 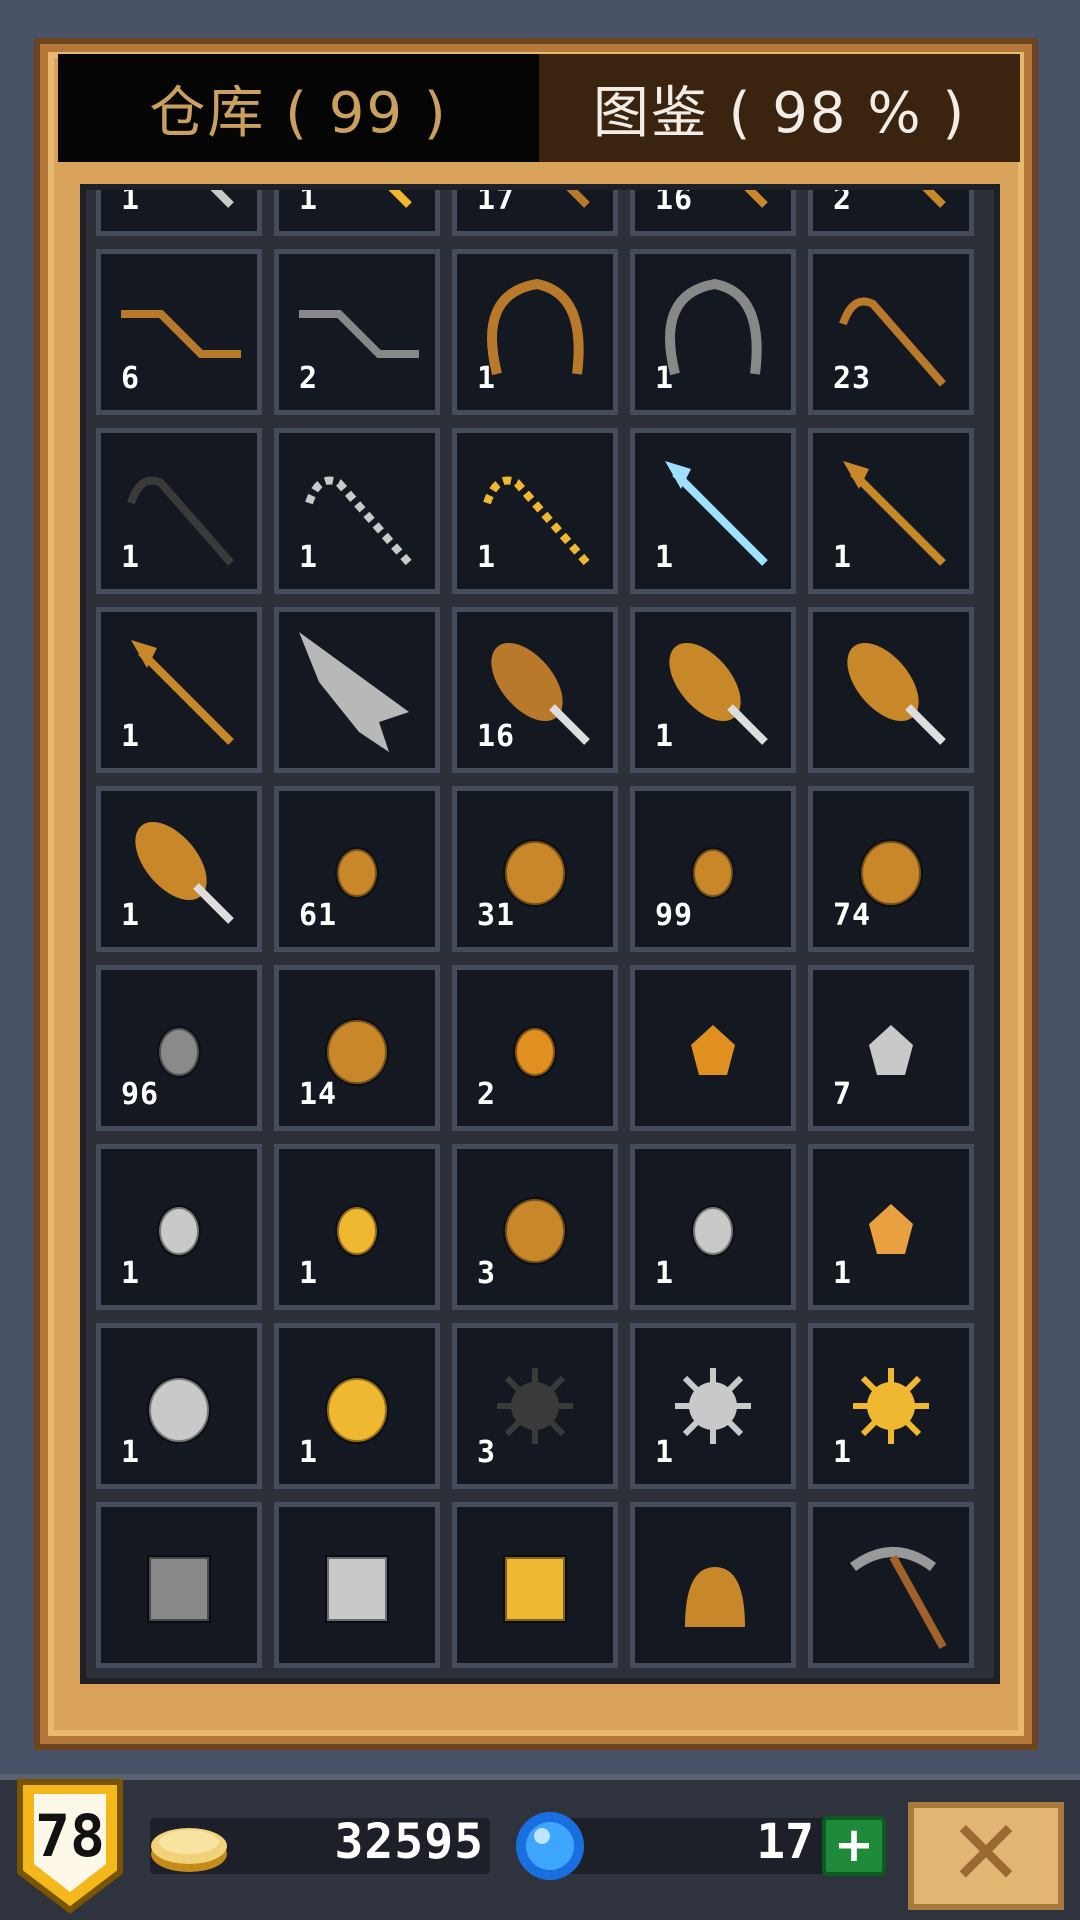 I want to click on item-count: 74, so click(x=852, y=915).